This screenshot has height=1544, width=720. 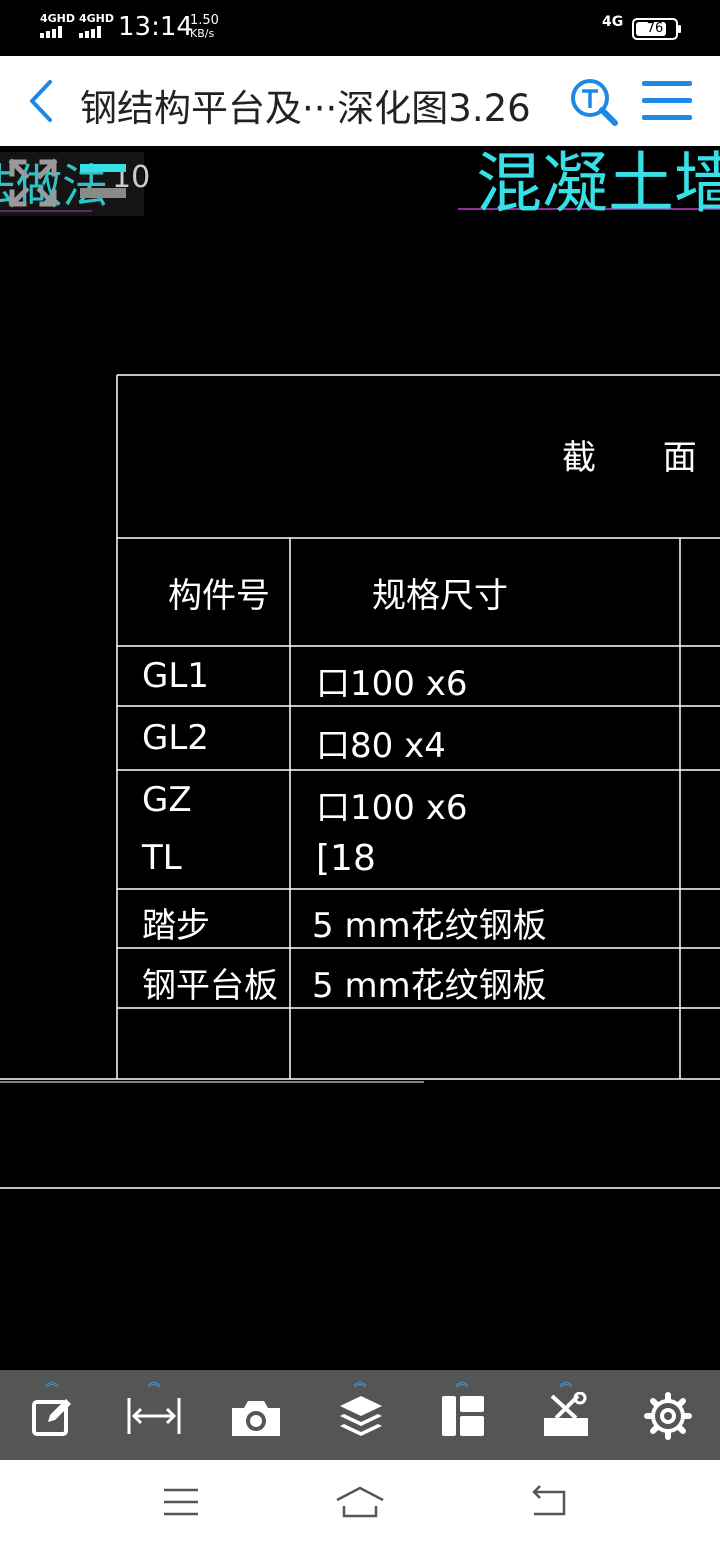 I want to click on layout-tool-button: ︽, so click(x=462, y=1415).